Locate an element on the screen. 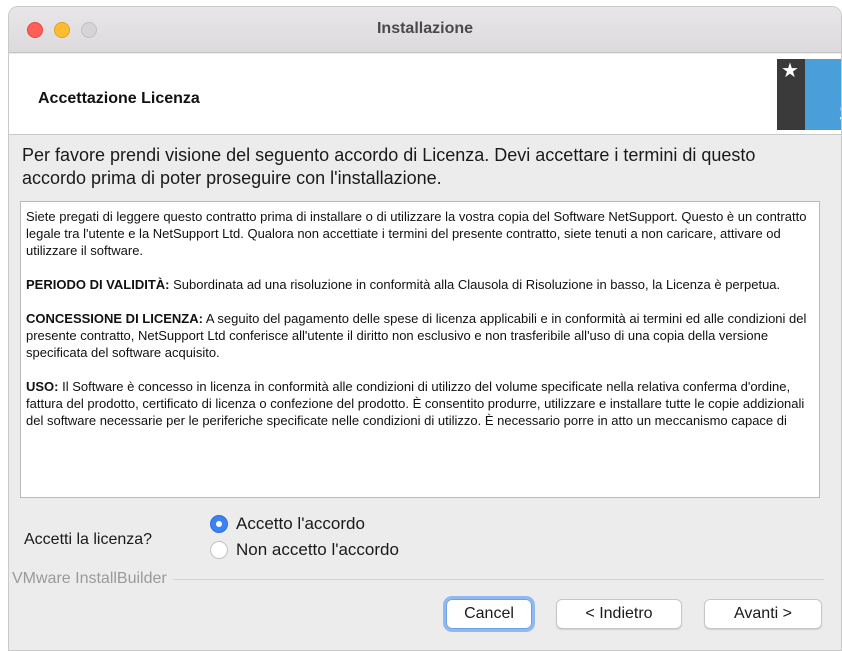 Image resolution: width=842 pixels, height=651 pixels. license-section-heading: USO: is located at coordinates (42, 386).